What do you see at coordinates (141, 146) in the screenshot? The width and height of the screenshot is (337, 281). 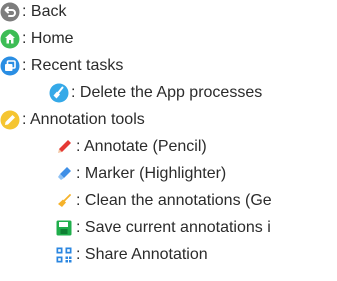 I see `legend-label-annotate-pencil: : Annotate (Pencil)` at bounding box center [141, 146].